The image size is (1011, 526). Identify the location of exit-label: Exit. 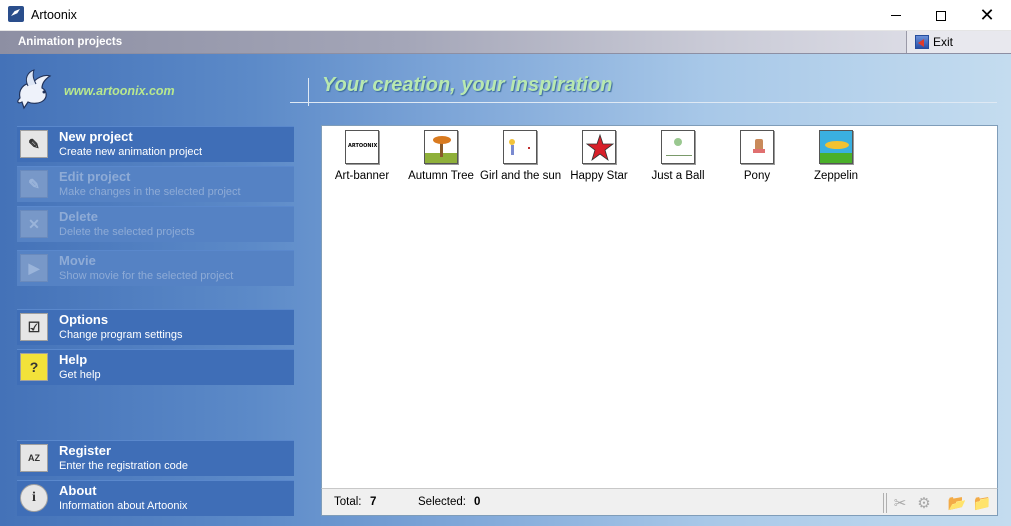
(943, 42).